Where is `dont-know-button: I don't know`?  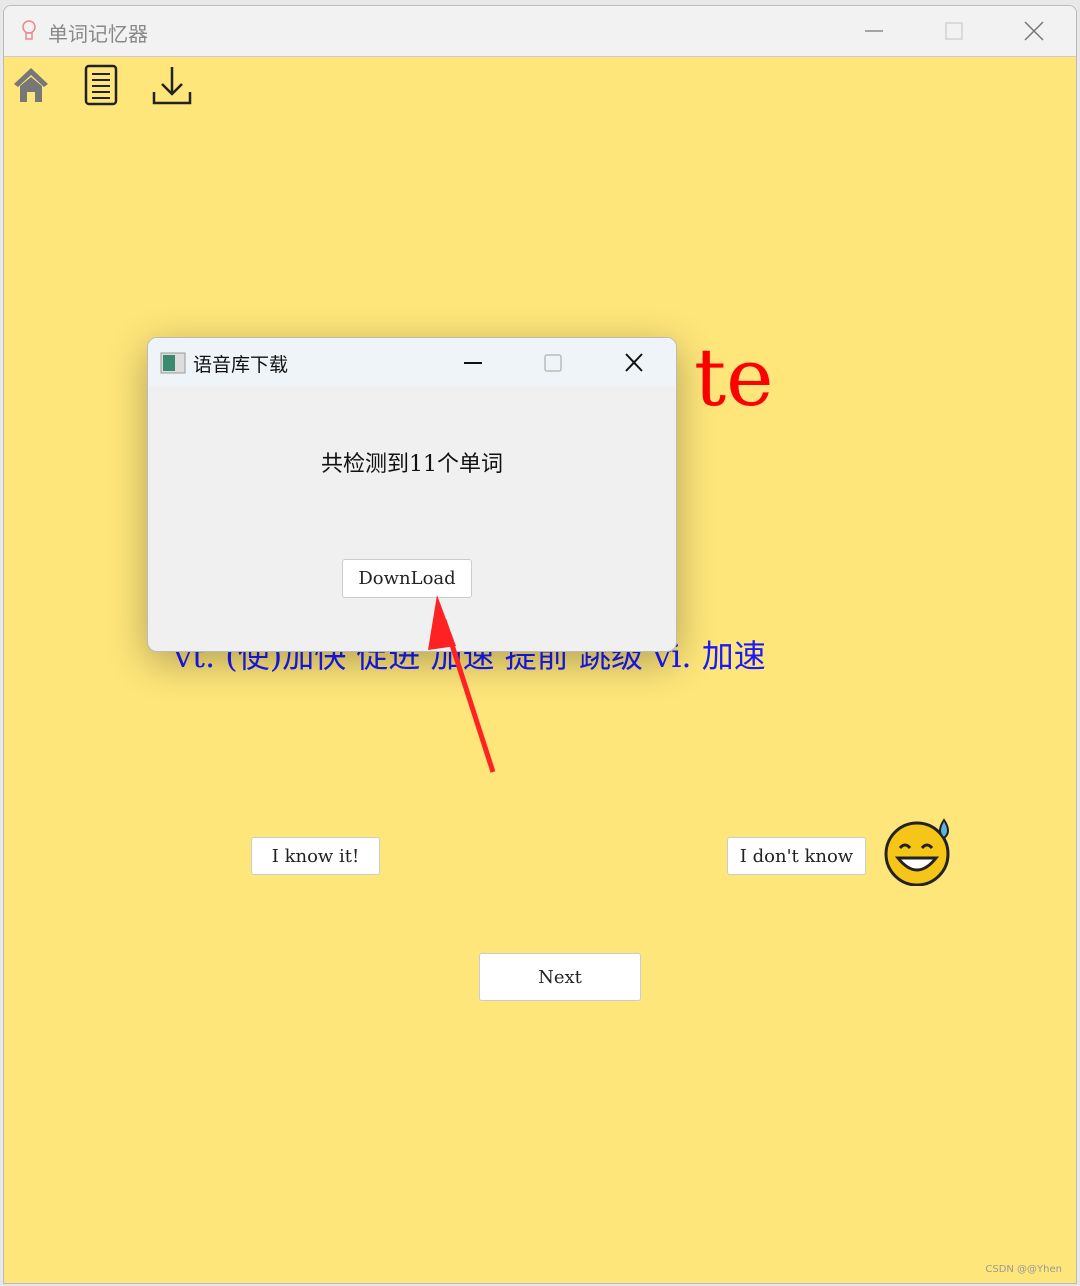
dont-know-button: I don't know is located at coordinates (796, 856).